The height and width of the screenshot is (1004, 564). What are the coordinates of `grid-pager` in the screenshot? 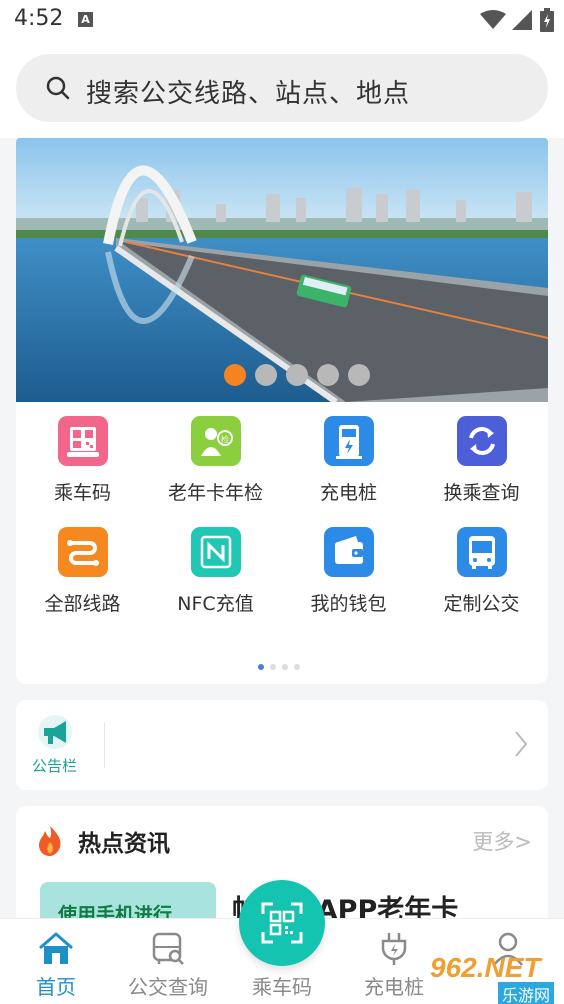 It's located at (279, 667).